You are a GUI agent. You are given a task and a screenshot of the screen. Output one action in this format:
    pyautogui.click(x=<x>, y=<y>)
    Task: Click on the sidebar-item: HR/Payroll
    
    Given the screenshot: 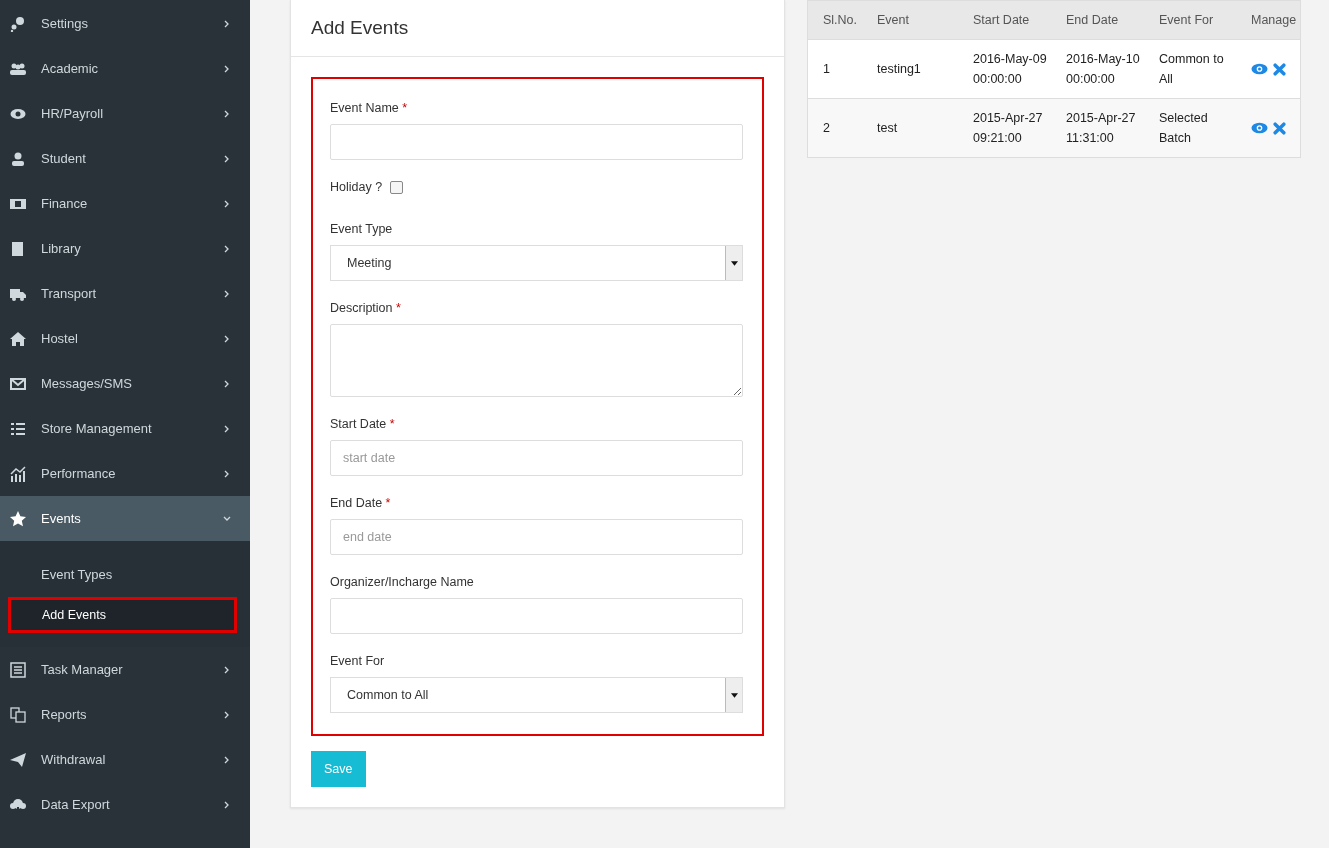 What is the action you would take?
    pyautogui.click(x=125, y=113)
    